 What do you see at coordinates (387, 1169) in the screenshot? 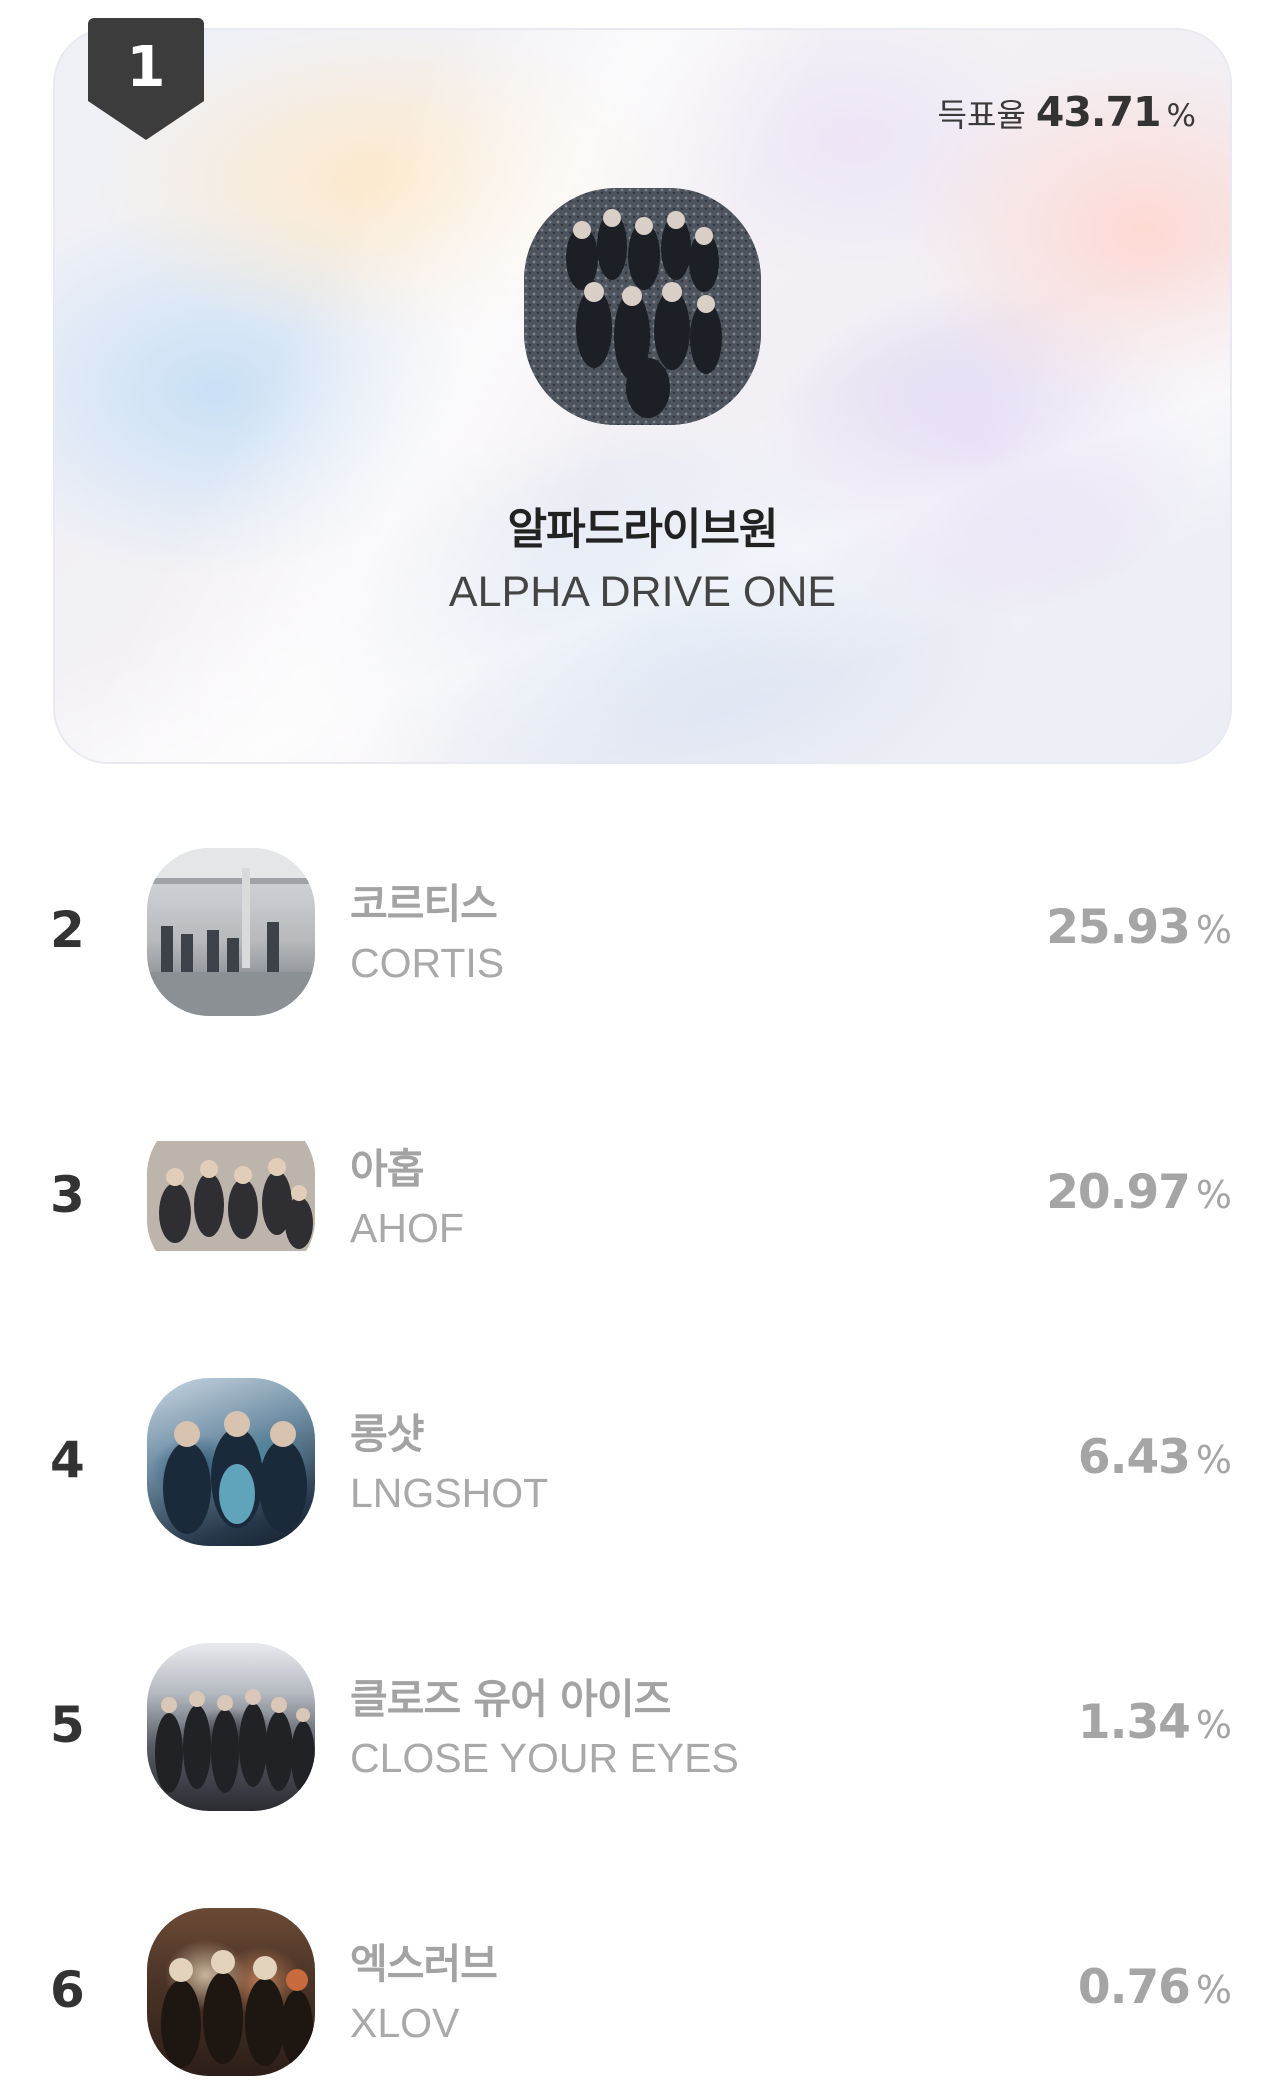
I see `group-name-korean: 아홉` at bounding box center [387, 1169].